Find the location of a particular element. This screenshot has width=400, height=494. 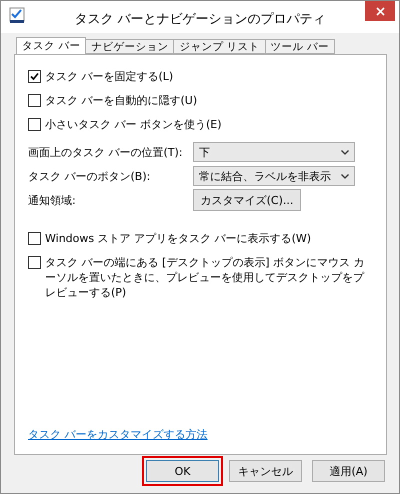

check-icon is located at coordinates (34, 76).